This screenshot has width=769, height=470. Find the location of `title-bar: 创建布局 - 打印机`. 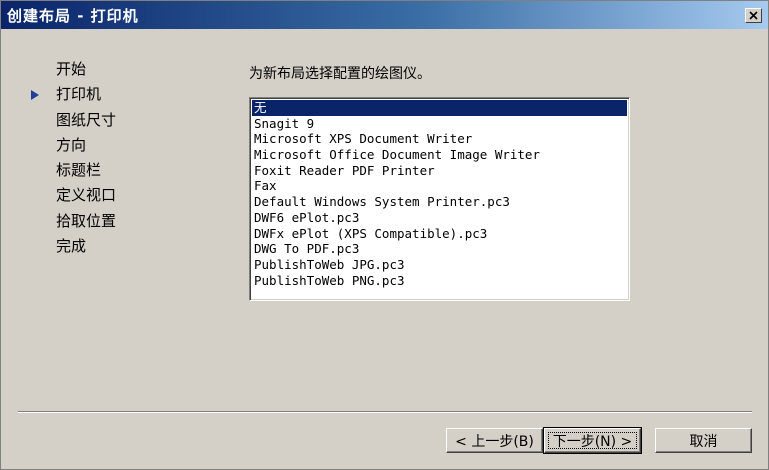

title-bar: 创建布局 - 打印机 is located at coordinates (384, 15).